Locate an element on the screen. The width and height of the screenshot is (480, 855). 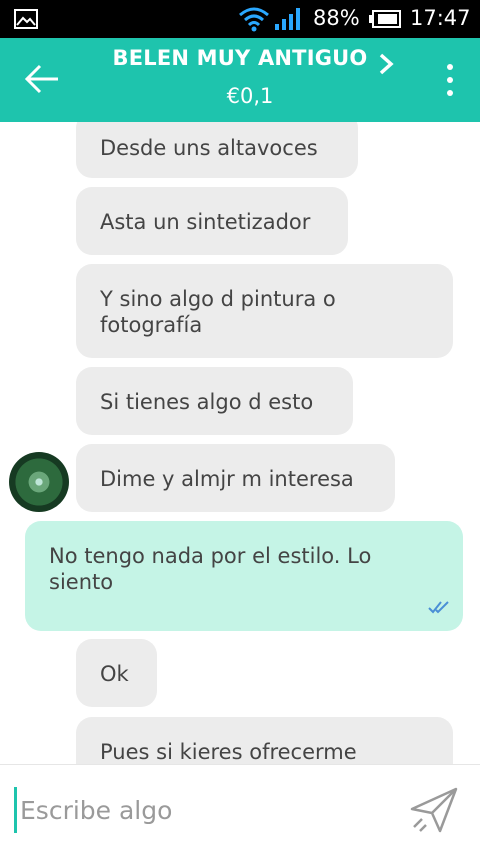
message-bubble-received: Y sino algo d pintura o fotografía is located at coordinates (264, 311).